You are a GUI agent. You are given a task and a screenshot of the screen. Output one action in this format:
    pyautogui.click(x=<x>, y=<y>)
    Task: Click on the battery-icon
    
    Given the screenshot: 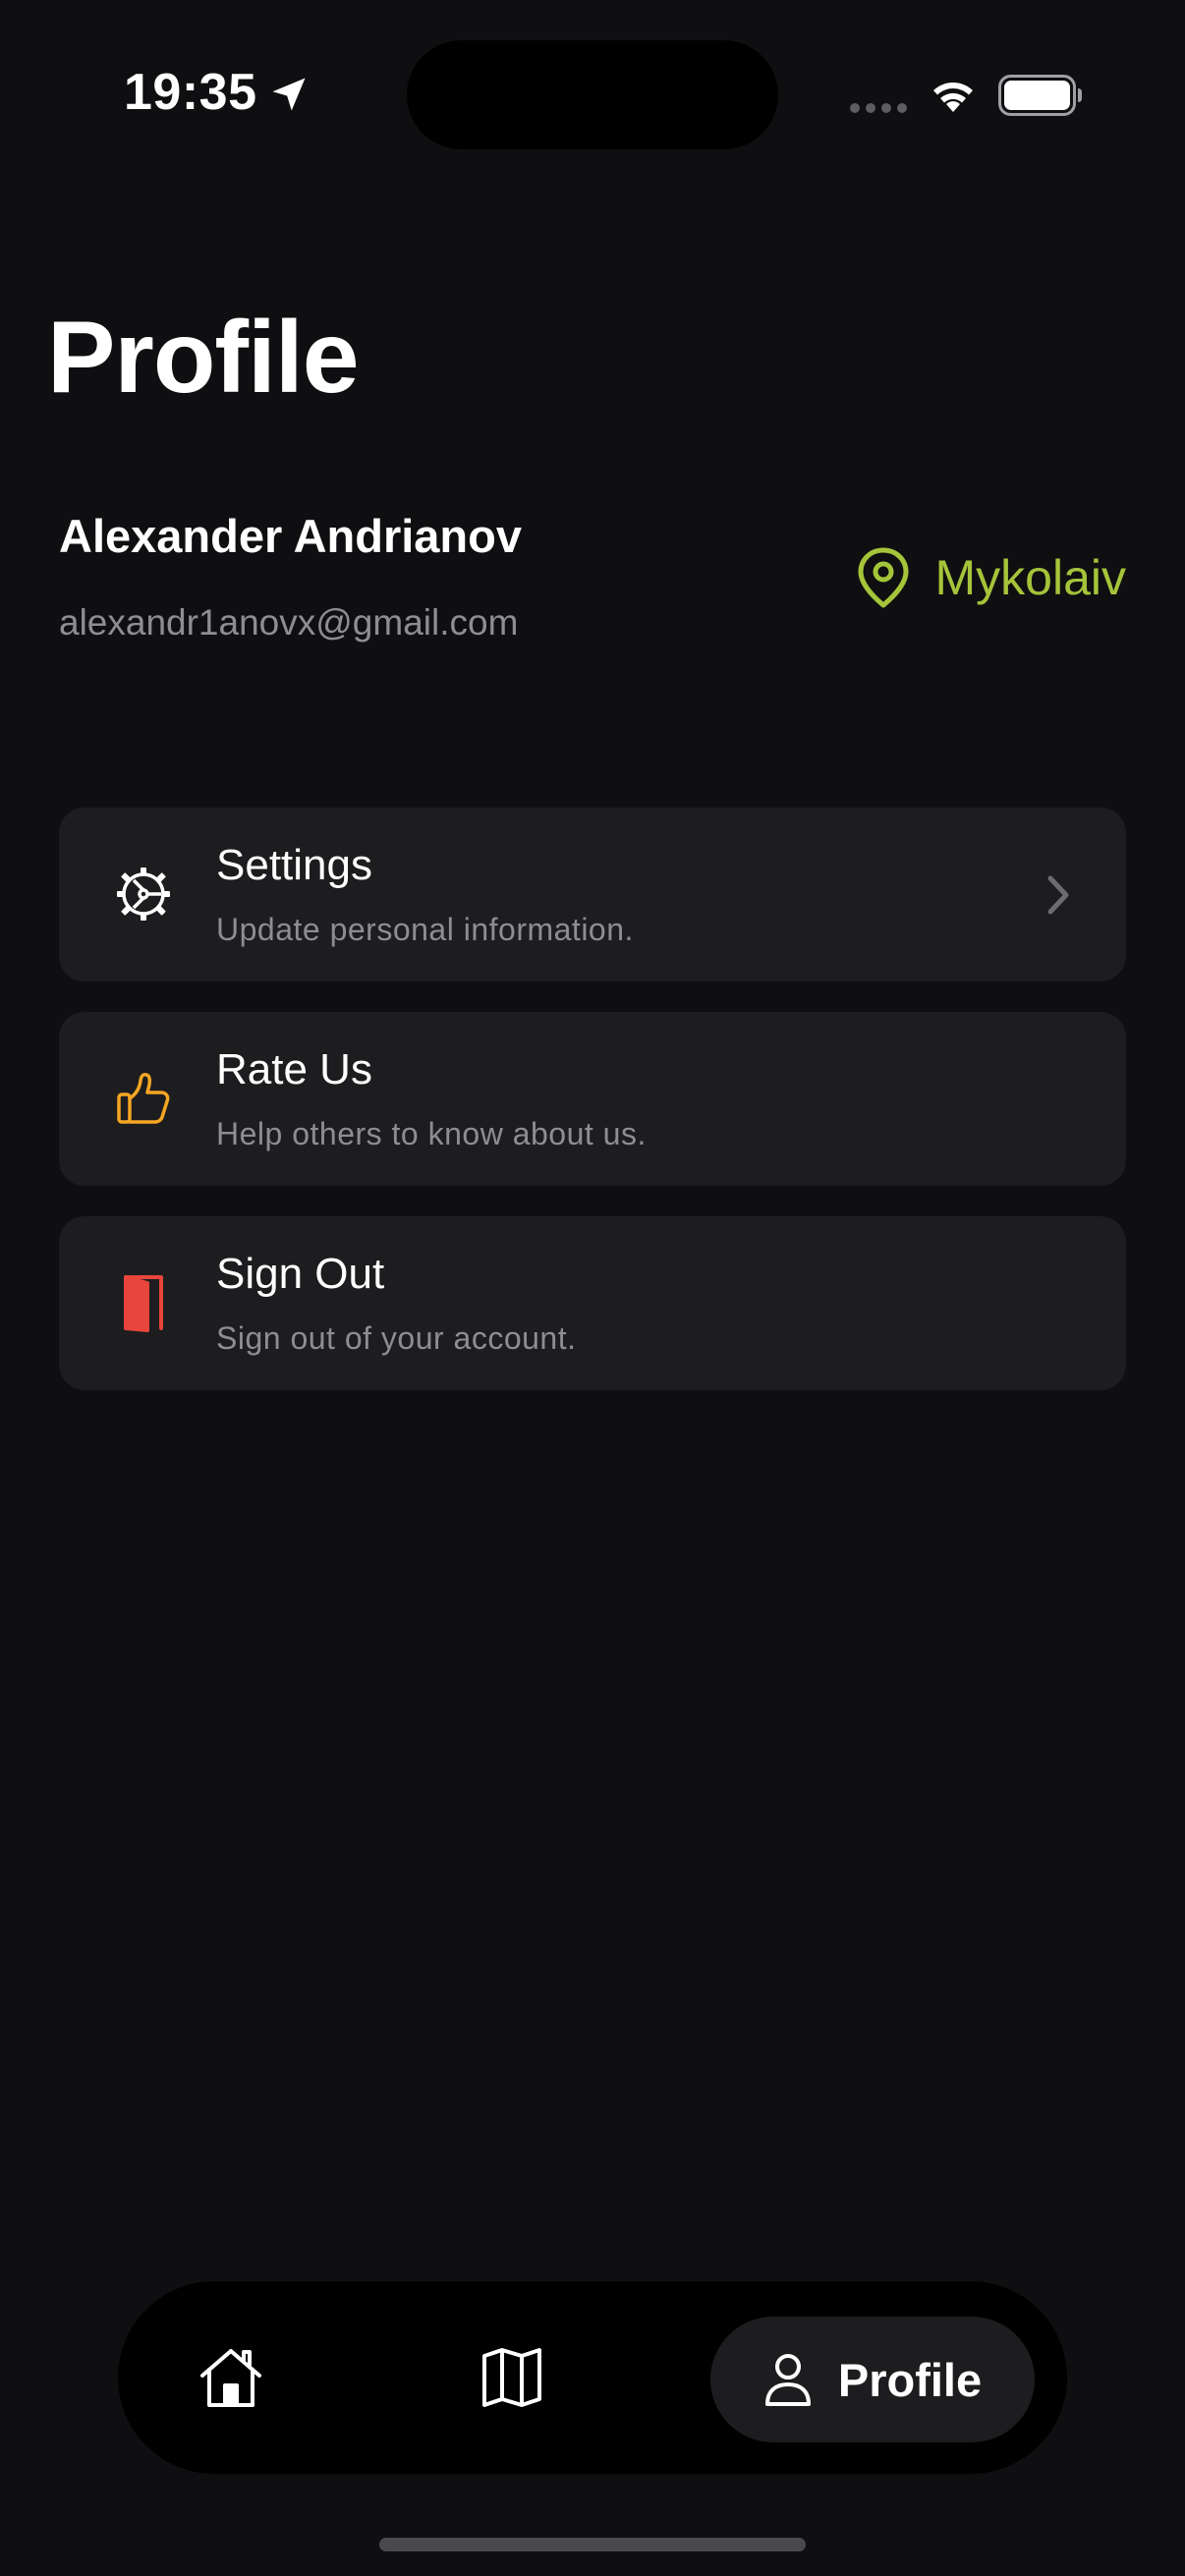 What is the action you would take?
    pyautogui.click(x=1040, y=95)
    